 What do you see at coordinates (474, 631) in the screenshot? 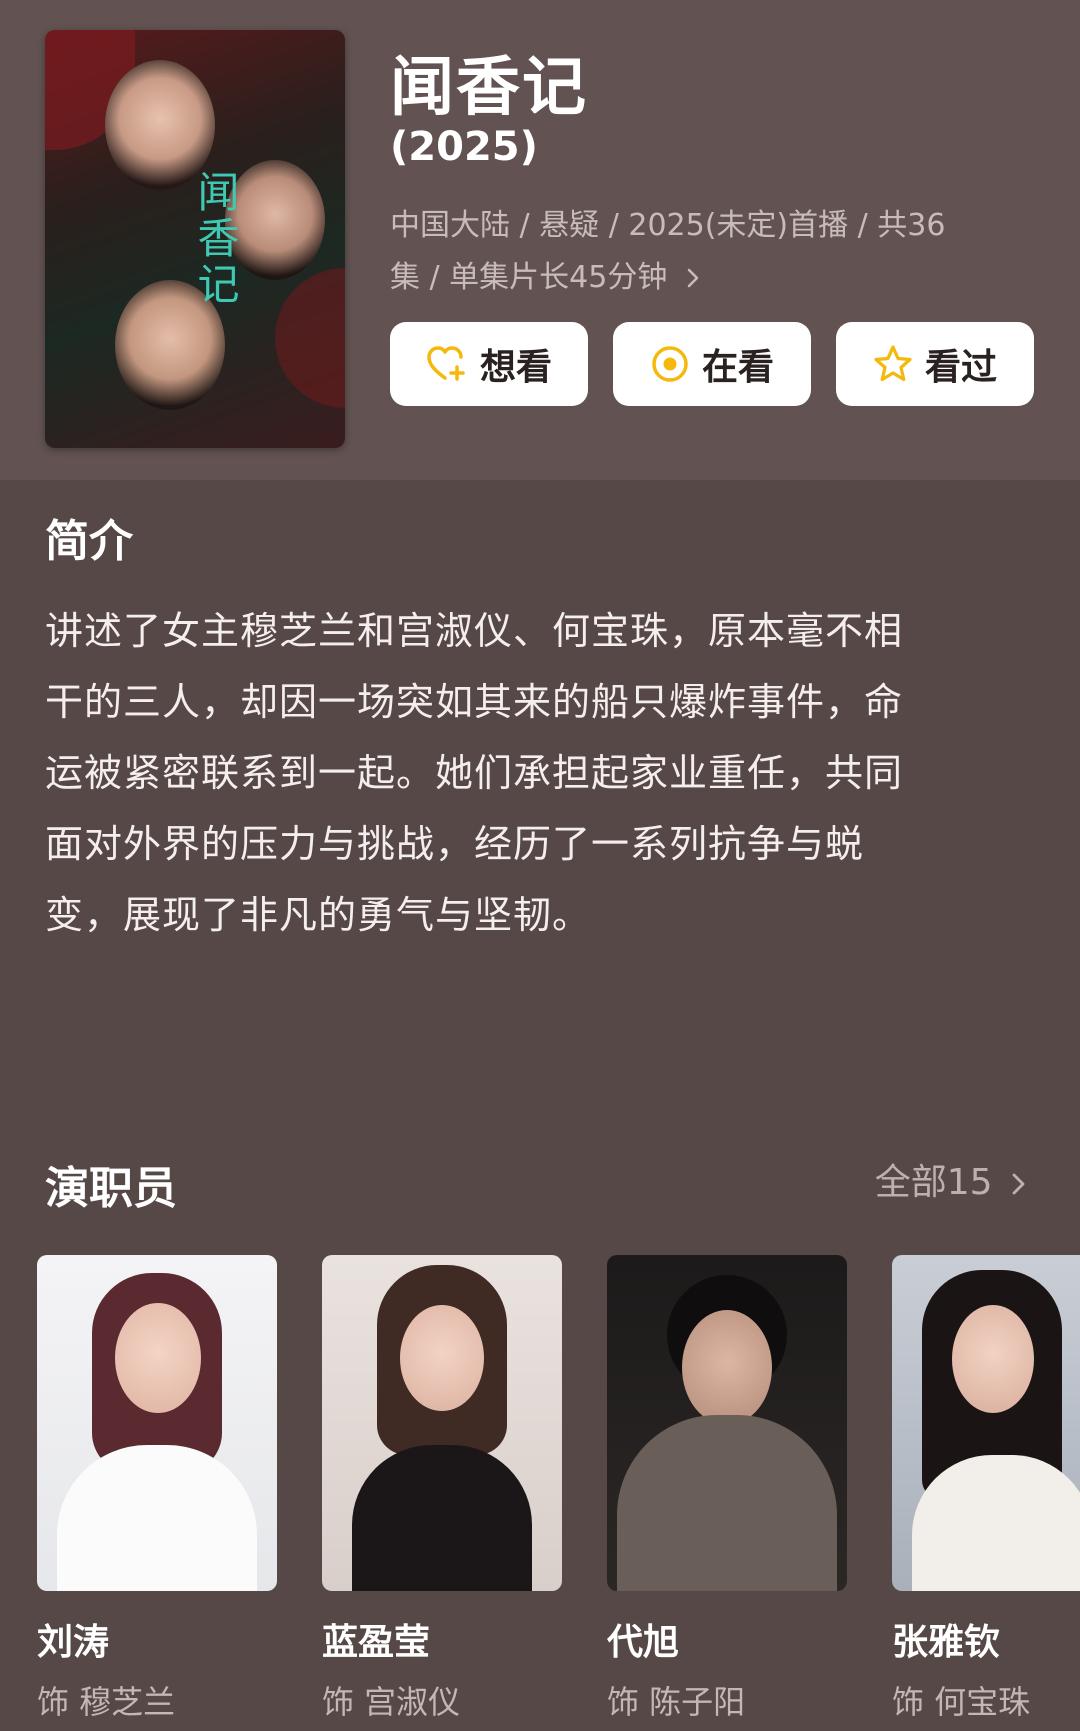
I see `intro-line: 讲述了女主穆芝兰和宫淑仪、何宝珠，原本毫不相` at bounding box center [474, 631].